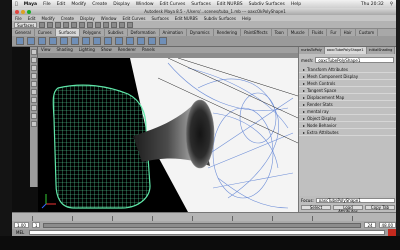 The image size is (400, 250). Describe the element at coordinates (391, 4) in the screenshot. I see `spotlight-icon: ⚲` at that location.